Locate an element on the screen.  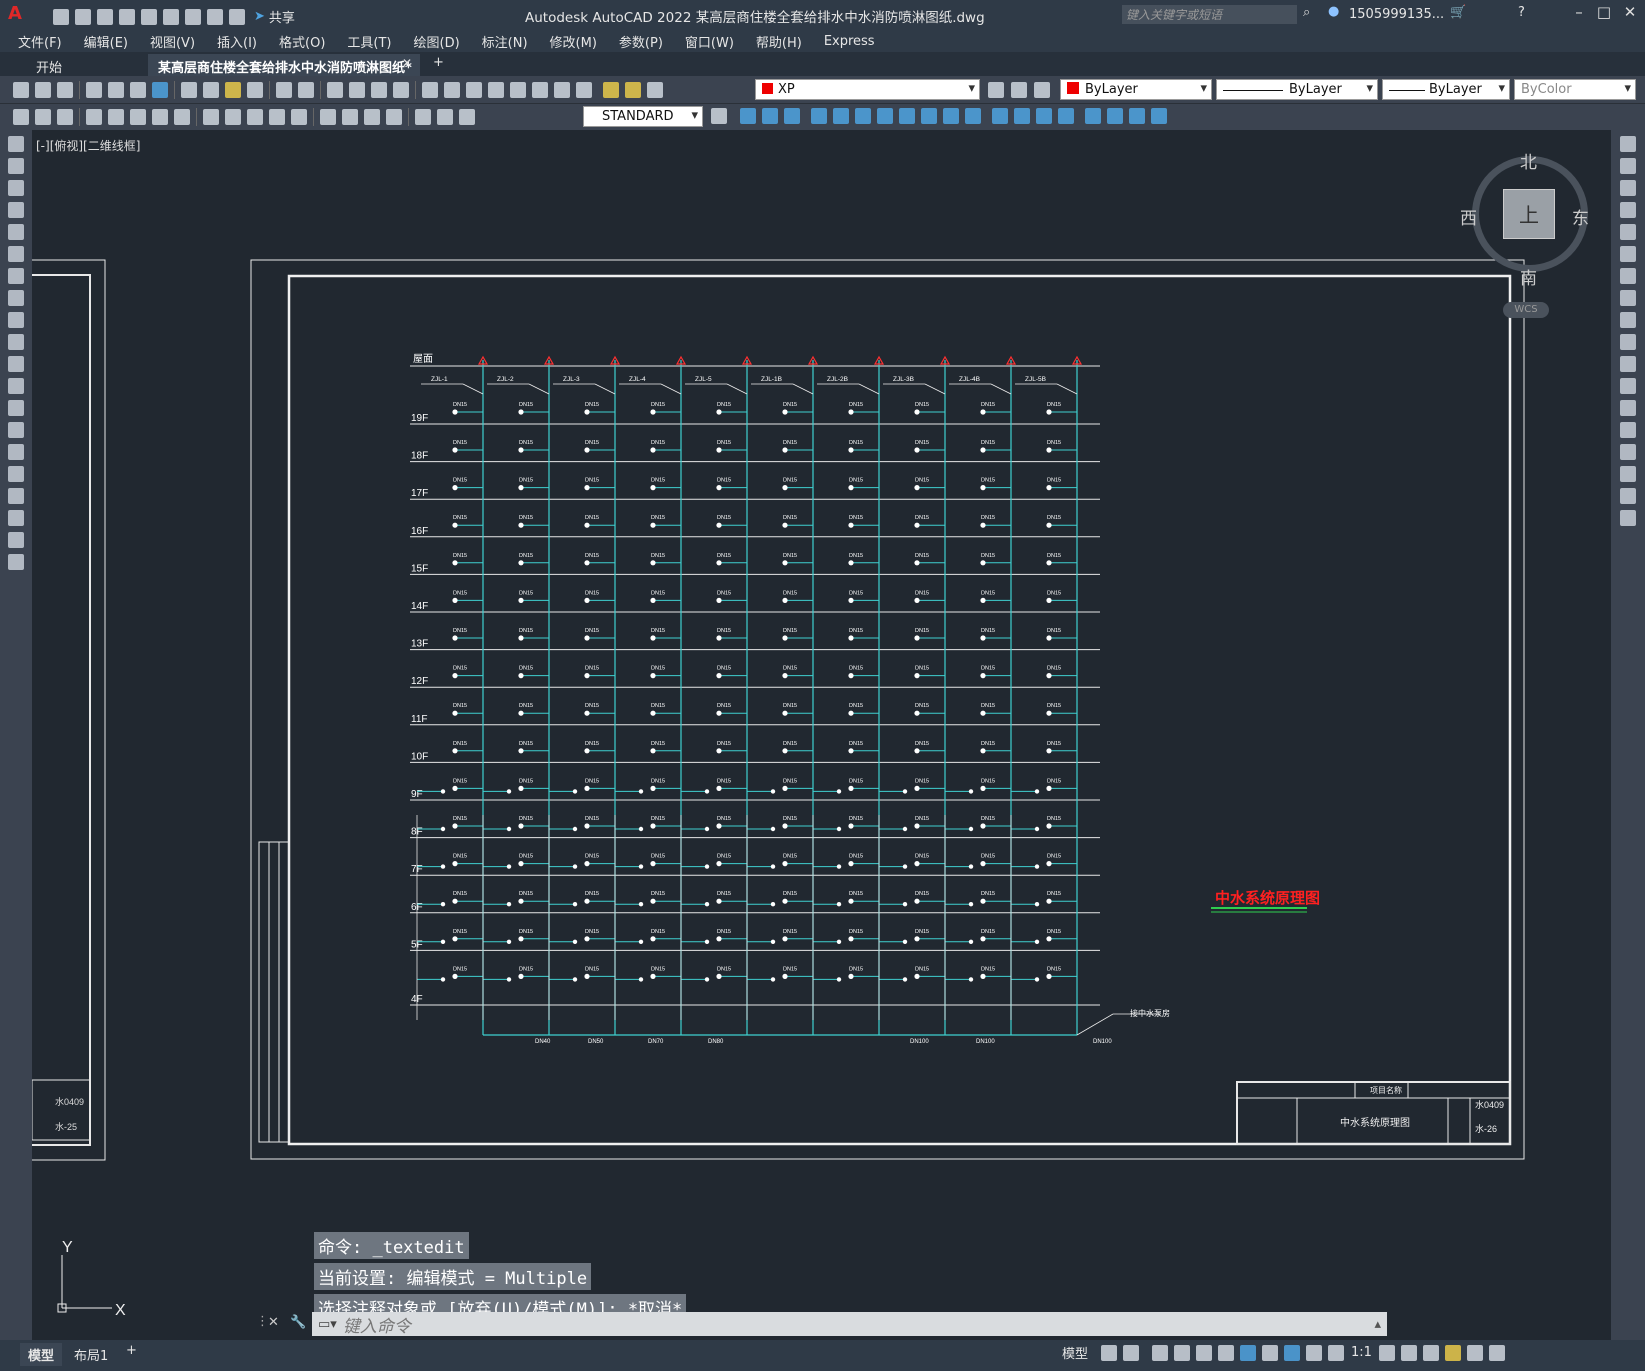
osnap-icon is located at coordinates (1248, 1352).